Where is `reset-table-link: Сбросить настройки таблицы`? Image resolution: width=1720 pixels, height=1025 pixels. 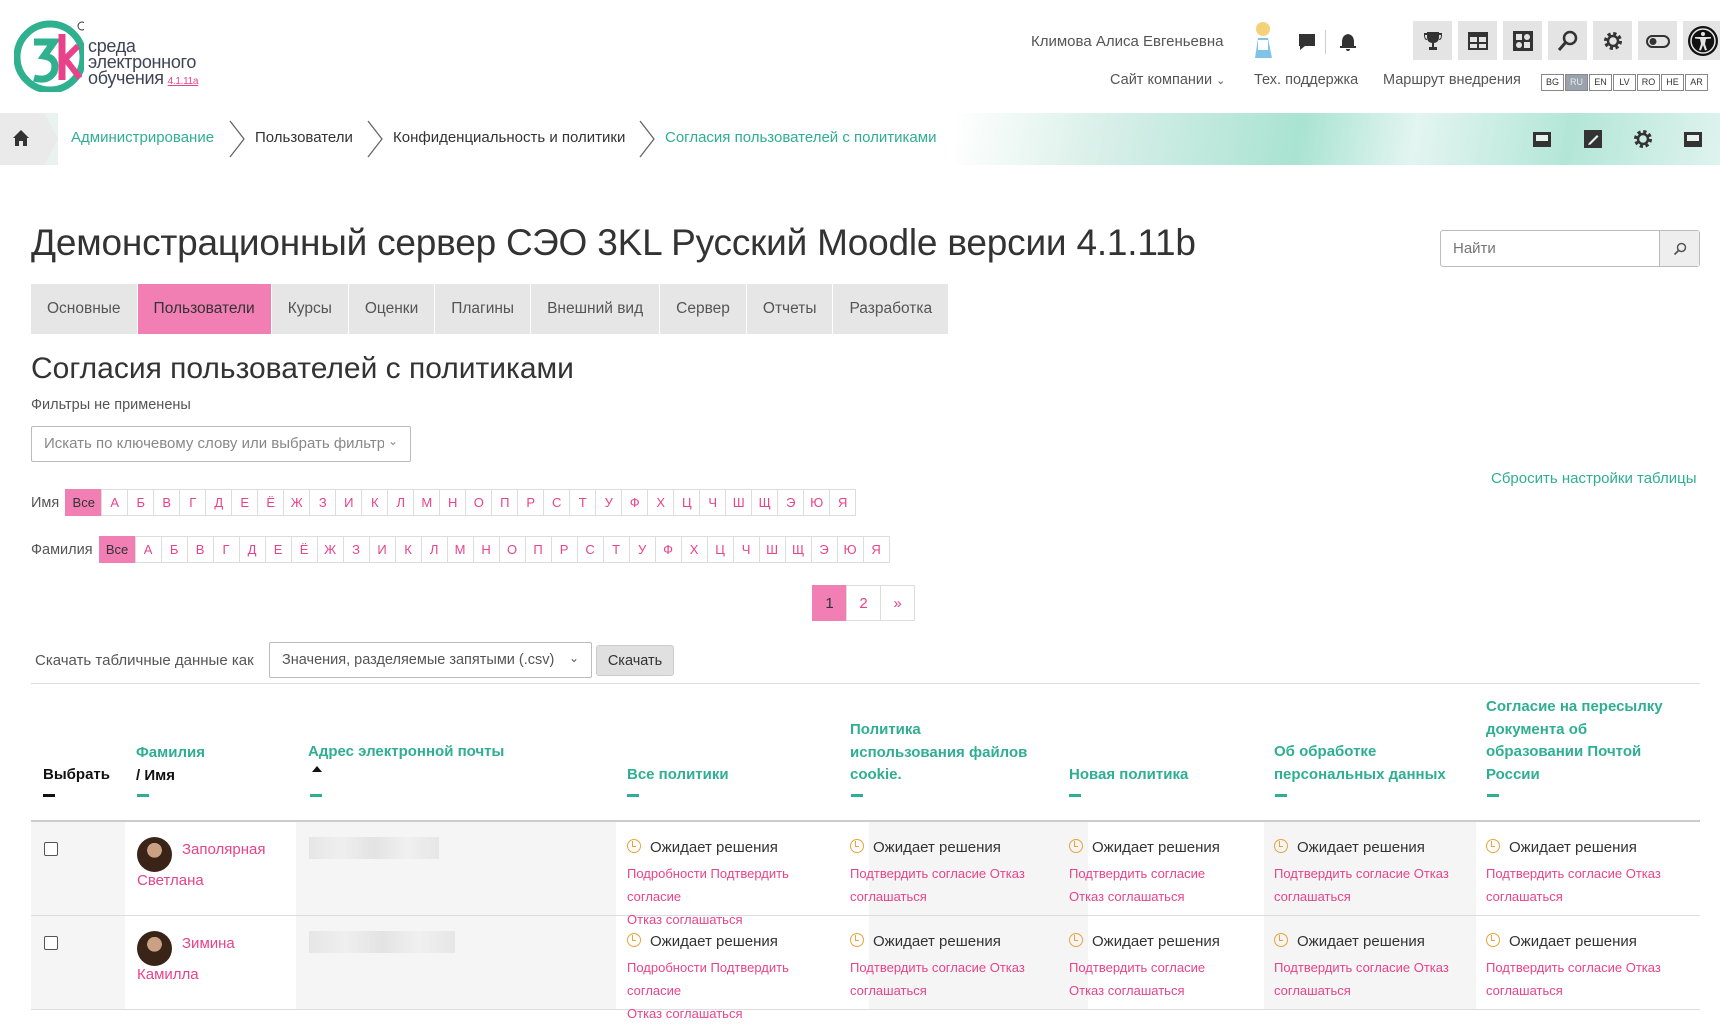 reset-table-link: Сбросить настройки таблицы is located at coordinates (1593, 478).